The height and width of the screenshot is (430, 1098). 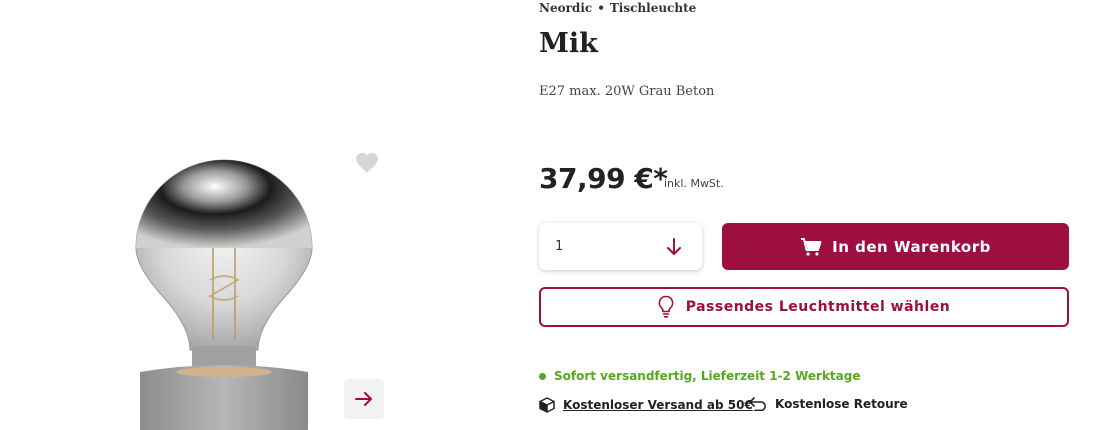 What do you see at coordinates (224, 294) in the screenshot?
I see `product-image` at bounding box center [224, 294].